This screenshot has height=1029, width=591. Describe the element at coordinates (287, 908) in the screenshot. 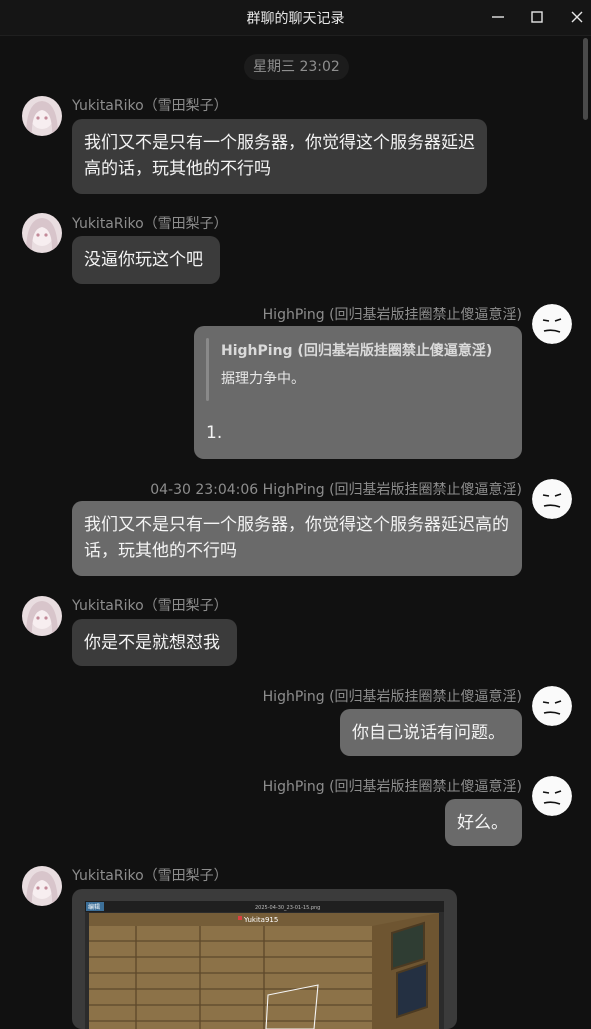

I see `file-name: 2025-04-30_23-01-15.png` at that location.